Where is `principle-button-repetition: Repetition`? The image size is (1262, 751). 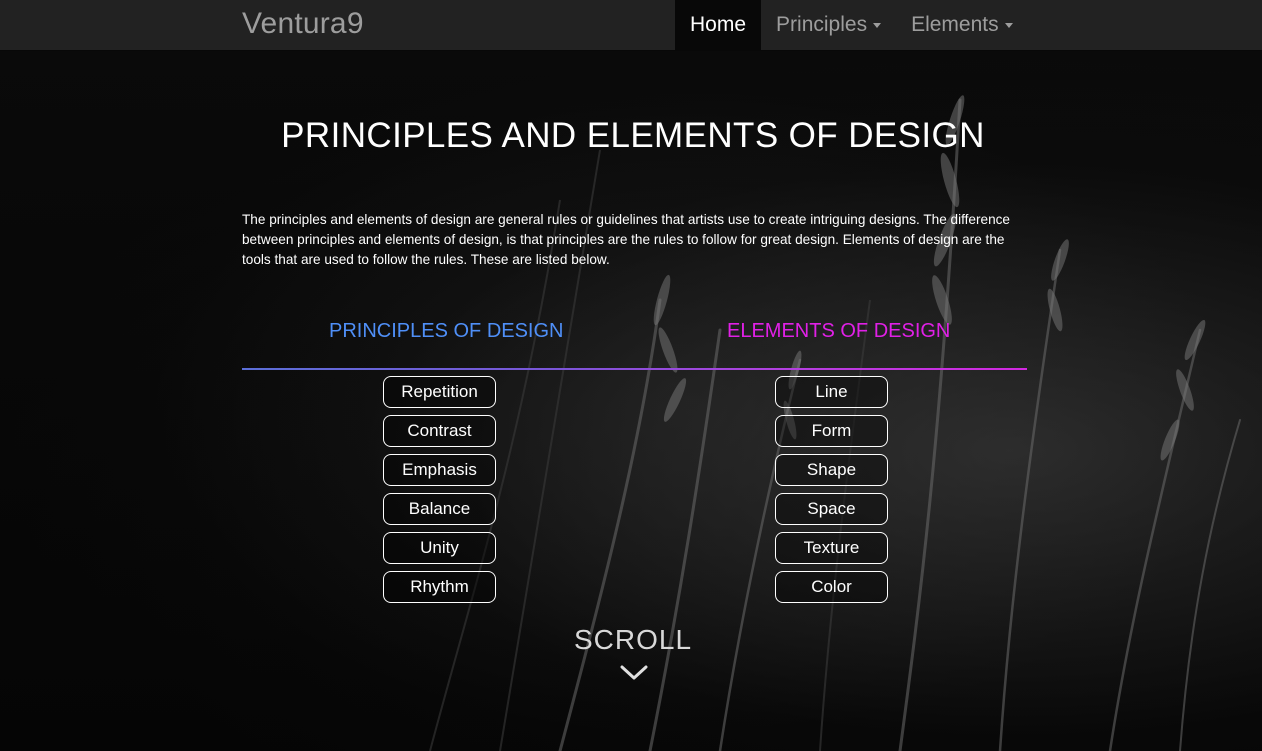
principle-button-repetition: Repetition is located at coordinates (439, 392).